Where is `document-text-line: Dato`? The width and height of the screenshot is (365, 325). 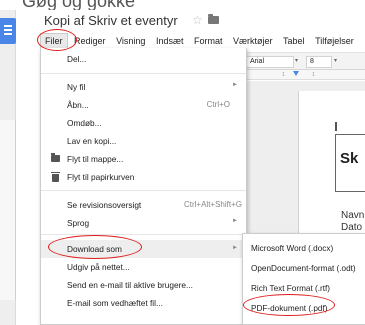 document-text-line: Dato is located at coordinates (352, 227).